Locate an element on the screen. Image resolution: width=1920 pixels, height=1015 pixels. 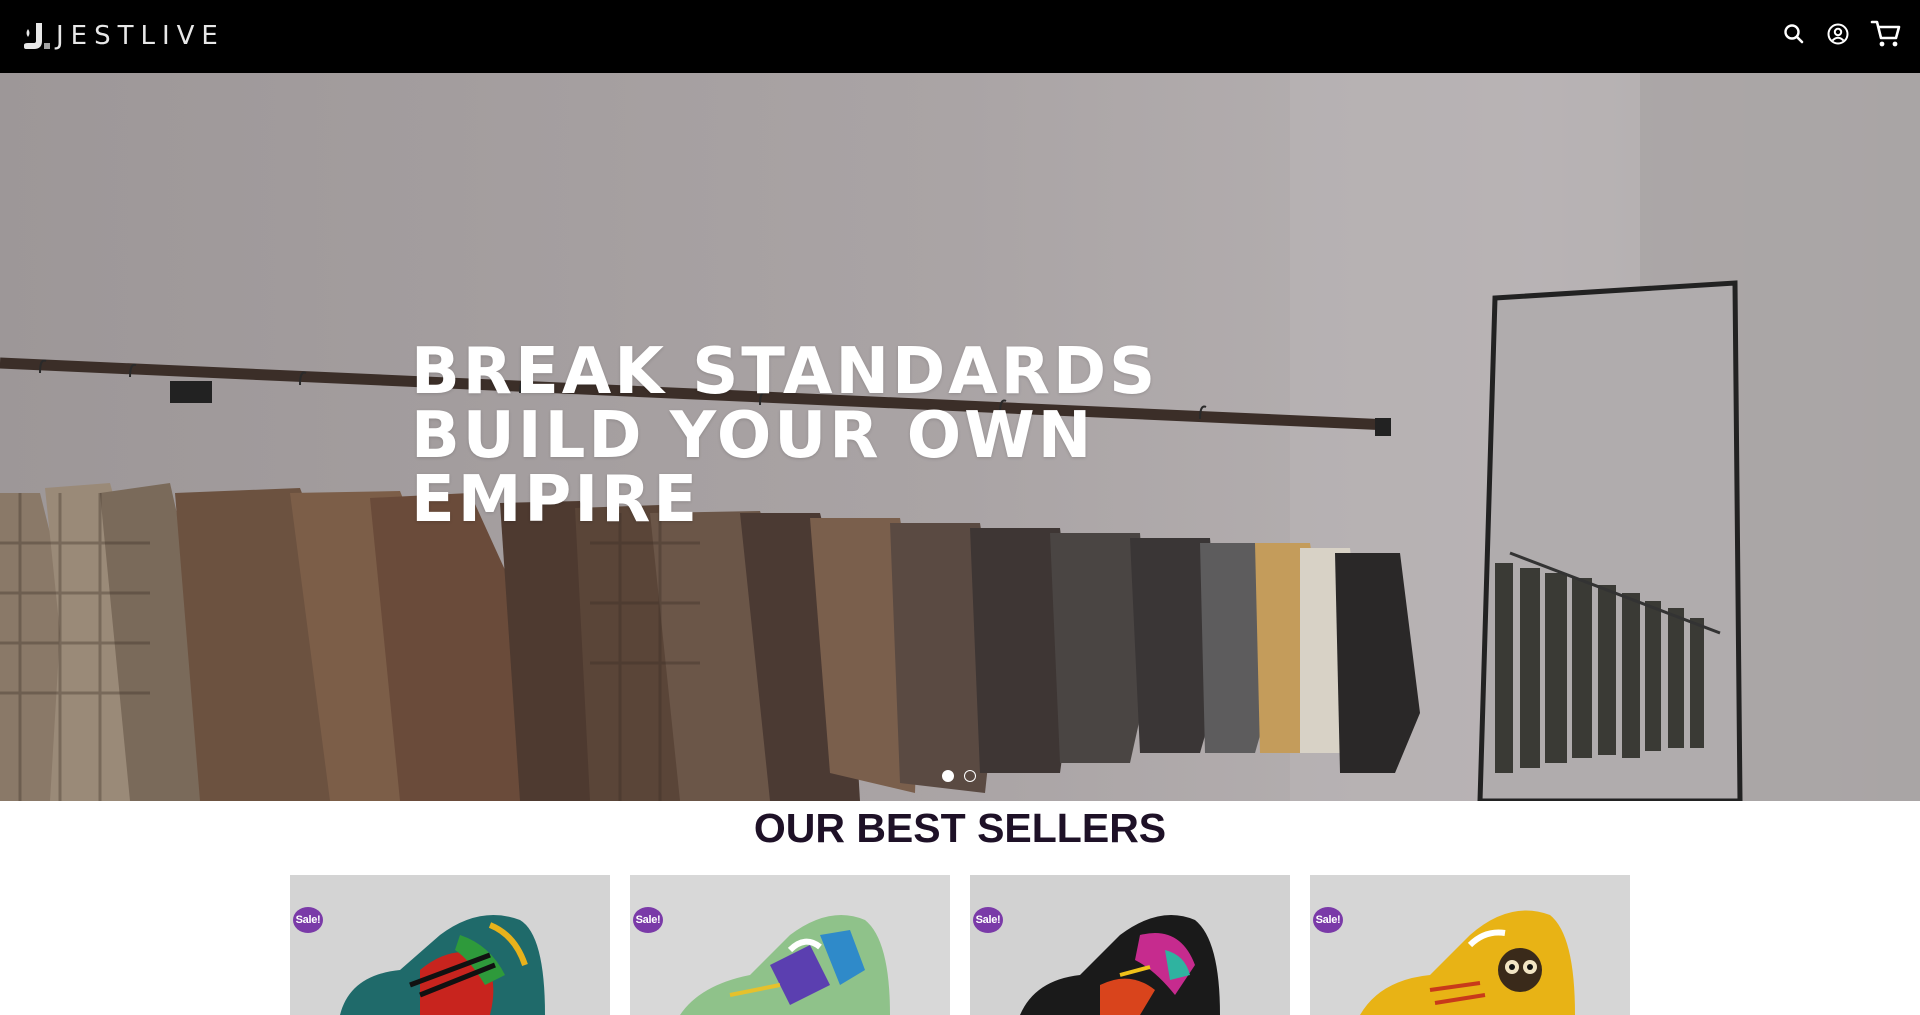
slider-dots is located at coordinates (959, 776).